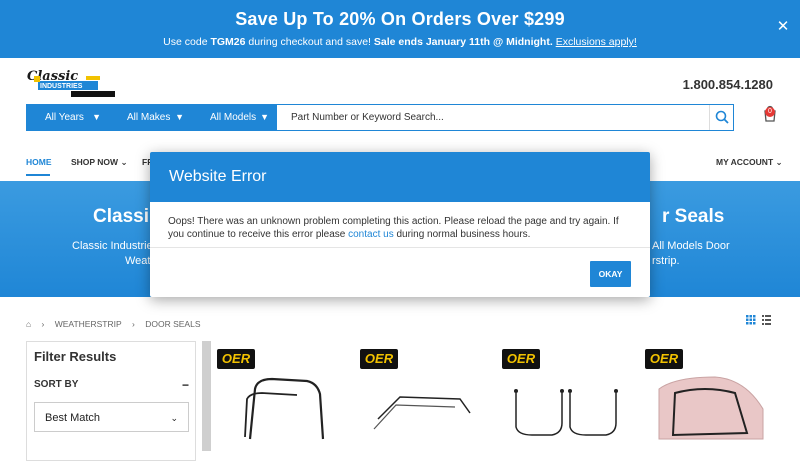  I want to click on contact-us-link: contact us, so click(371, 234).